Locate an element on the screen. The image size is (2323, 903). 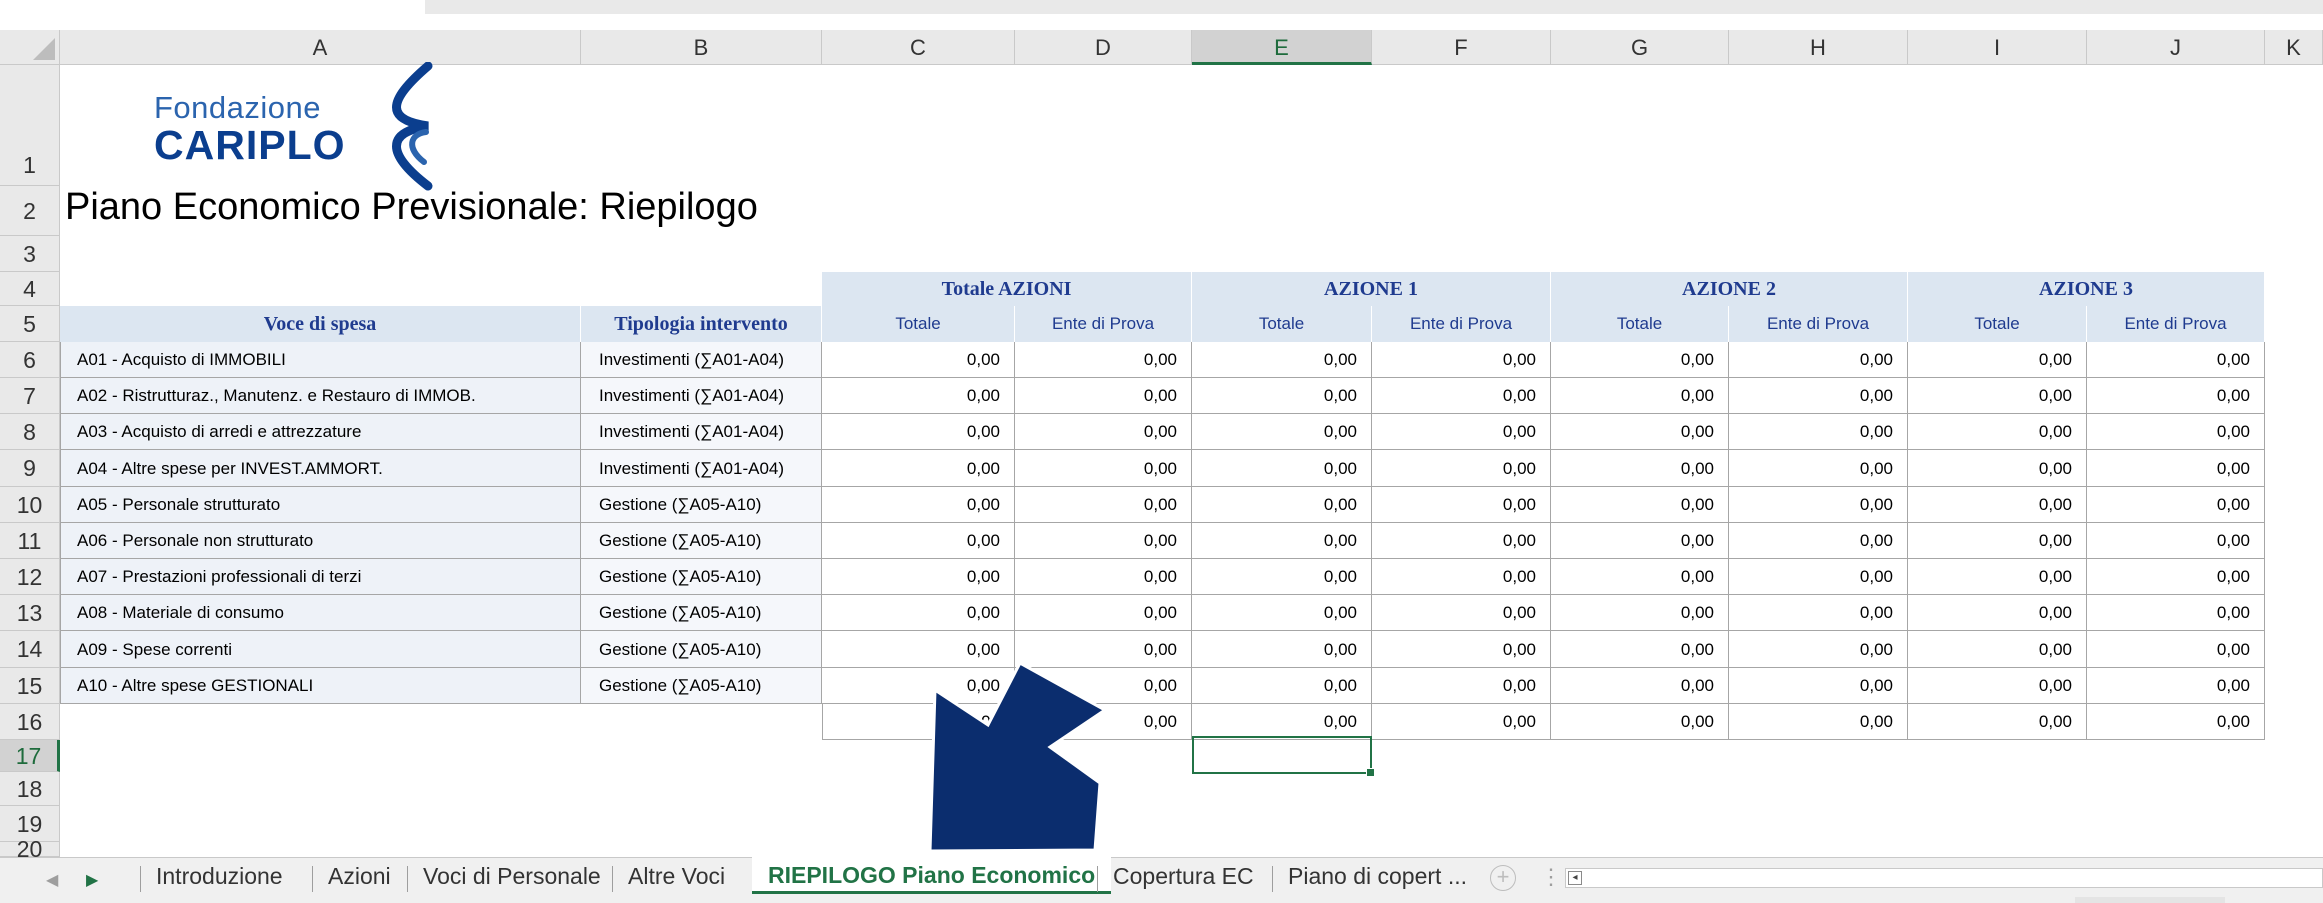
row-header-14: 14 is located at coordinates (30, 649).